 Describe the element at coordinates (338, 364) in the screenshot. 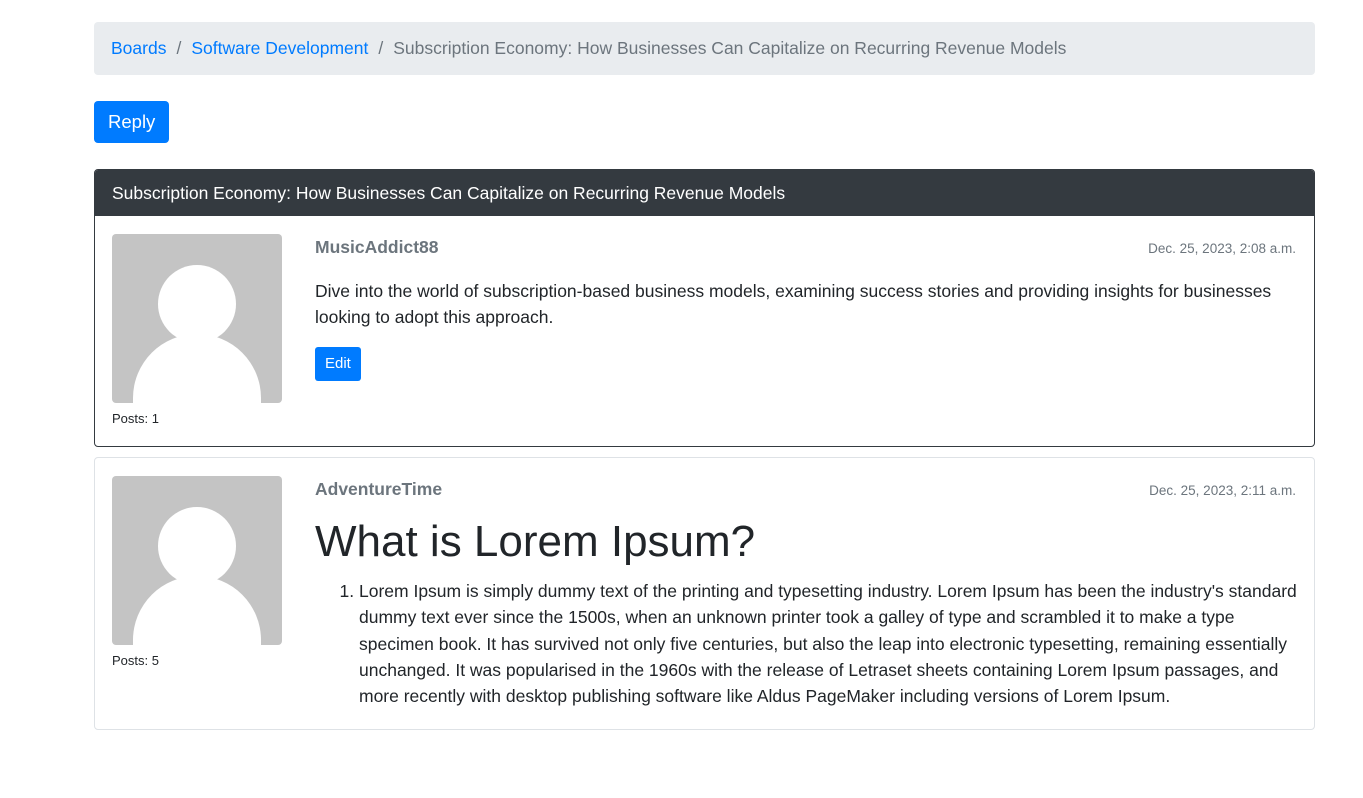

I see `edit-button: Edit` at that location.